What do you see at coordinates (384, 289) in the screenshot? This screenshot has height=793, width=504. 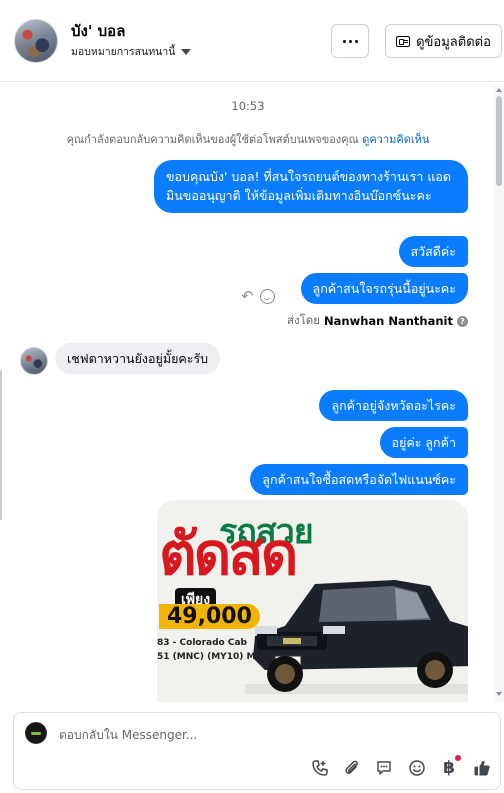 I see `outgoing-message: ลูกค้าสนใจรถรุ่นนี้อยู่นะคะ` at bounding box center [384, 289].